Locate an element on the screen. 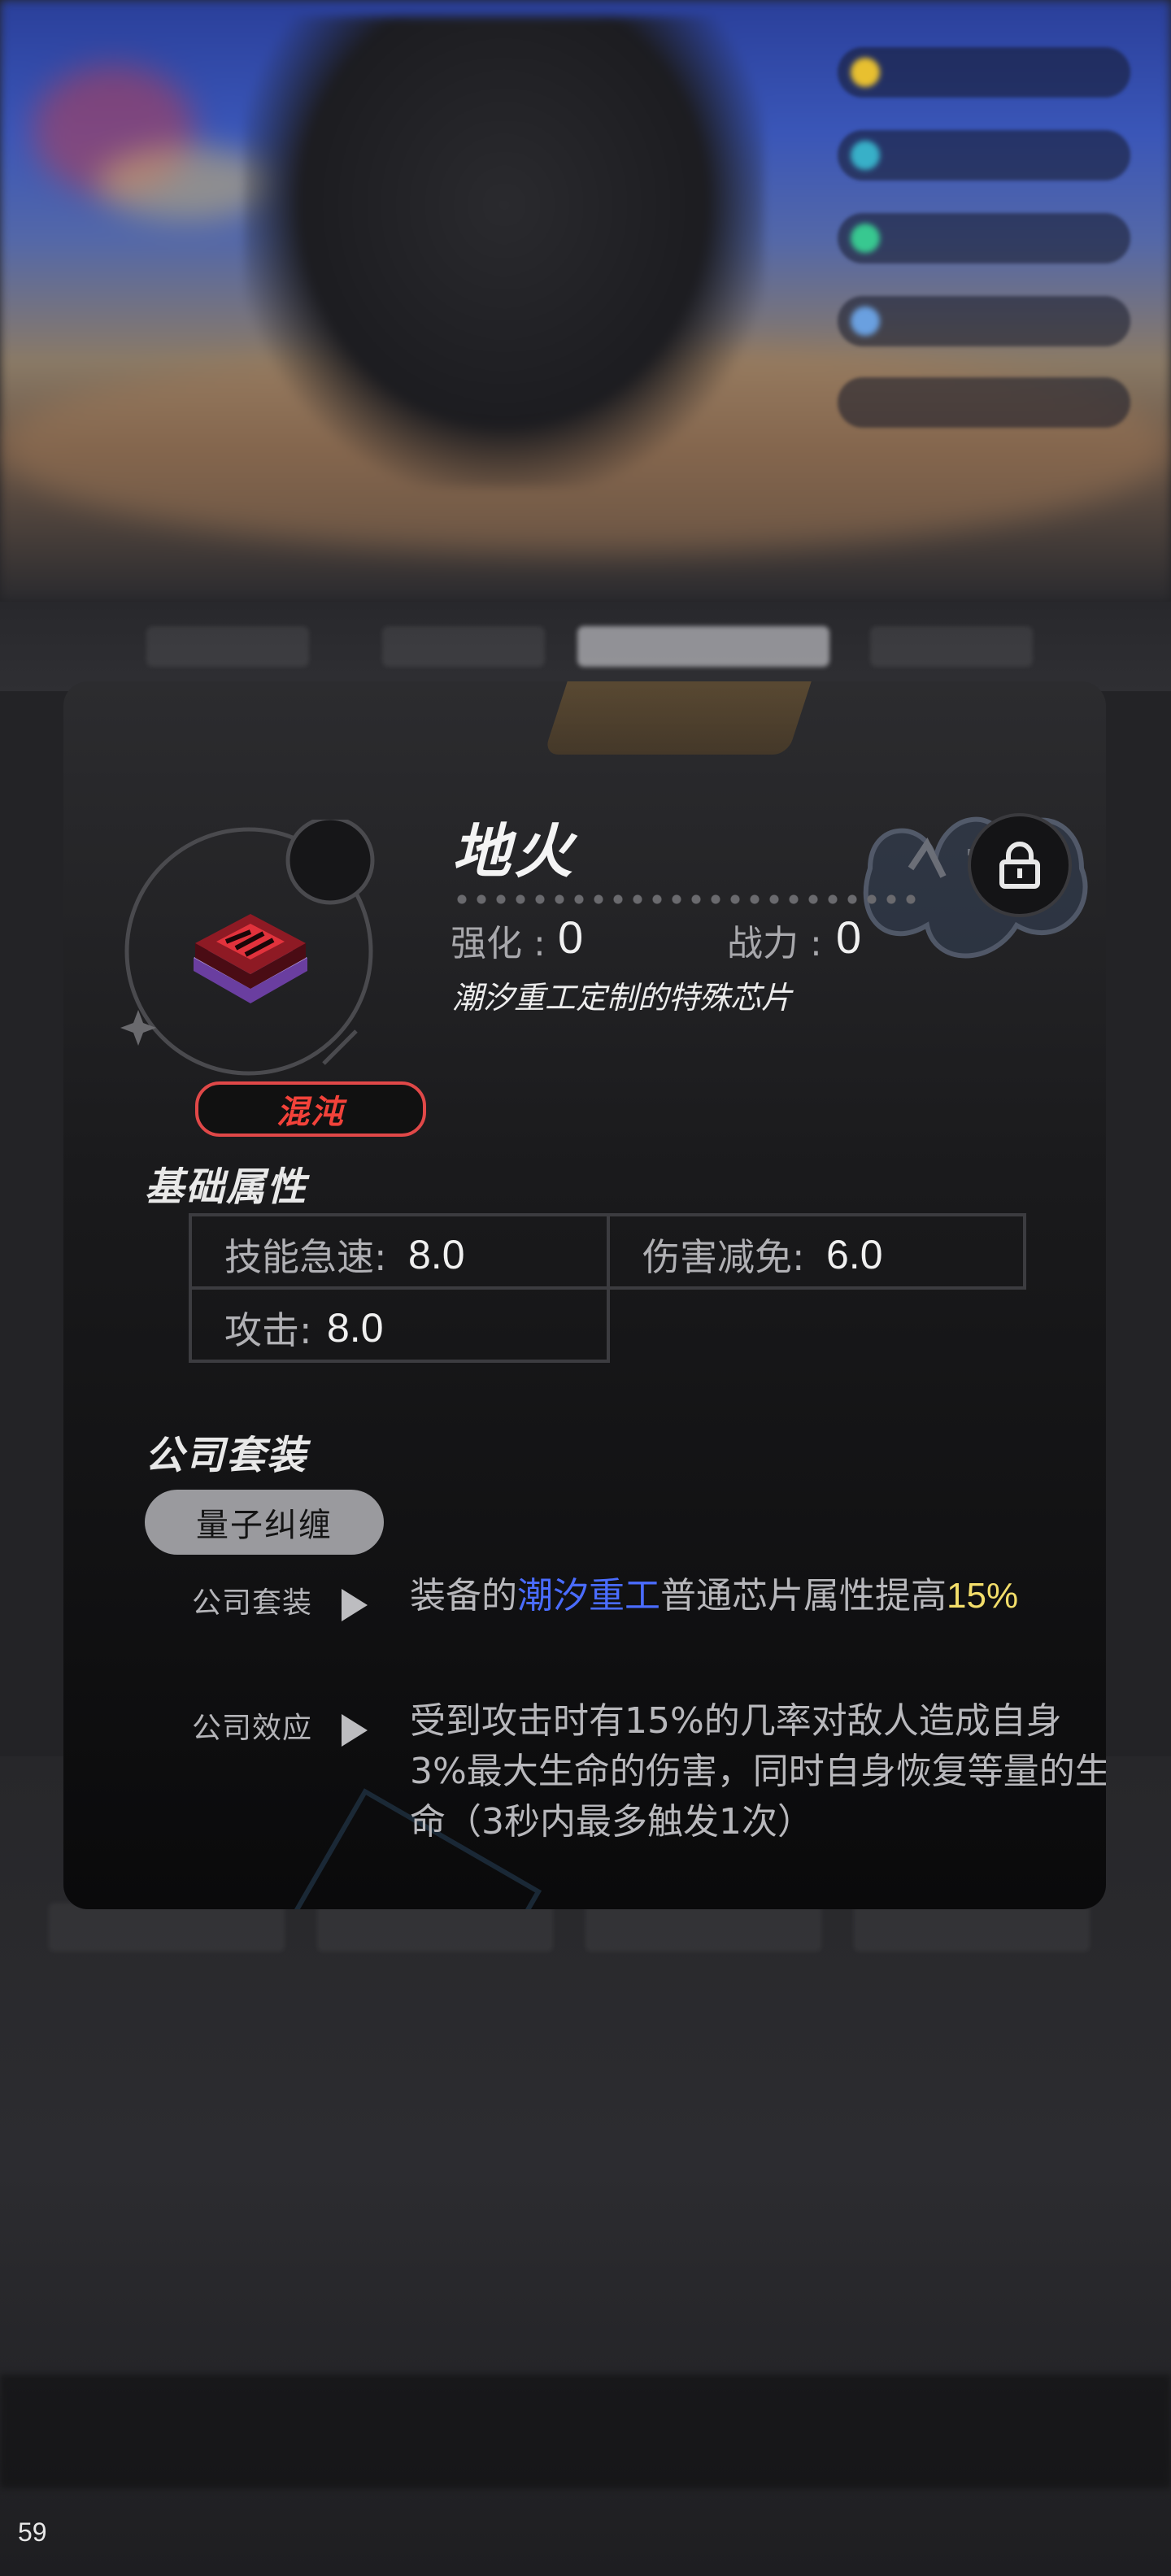  fps-counter: 59 is located at coordinates (33, 2532).